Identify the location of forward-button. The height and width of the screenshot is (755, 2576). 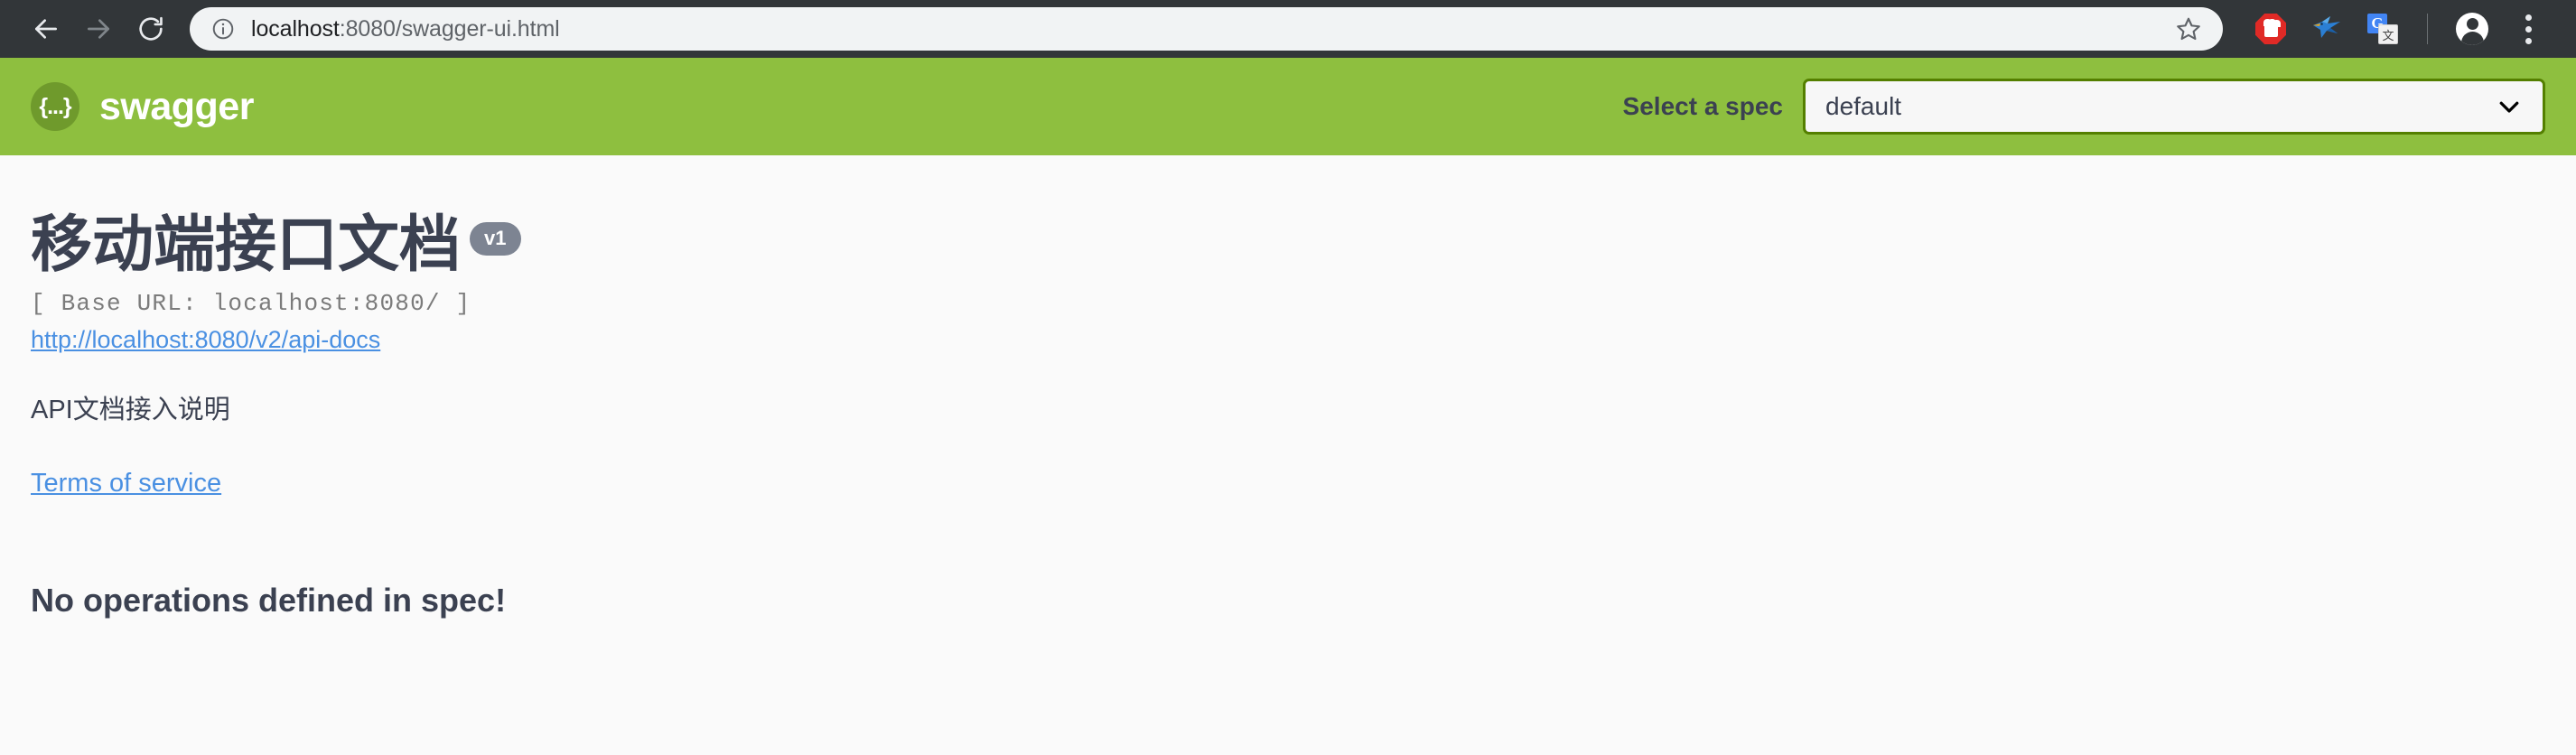
(98, 29).